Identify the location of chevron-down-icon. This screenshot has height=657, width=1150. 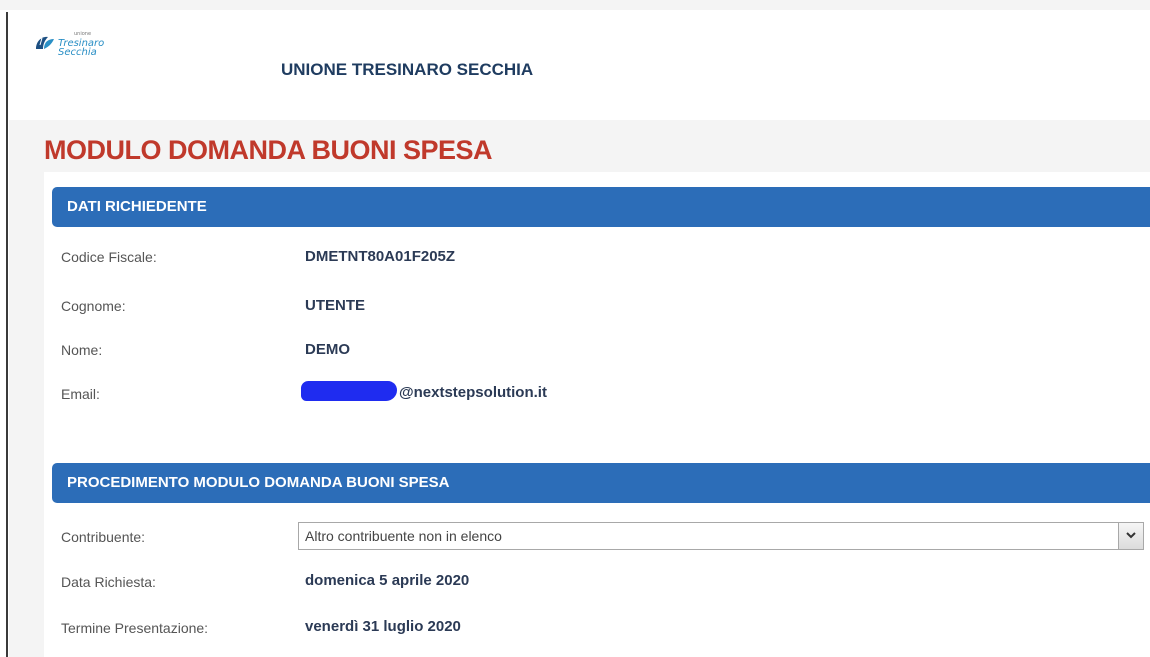
(1131, 535).